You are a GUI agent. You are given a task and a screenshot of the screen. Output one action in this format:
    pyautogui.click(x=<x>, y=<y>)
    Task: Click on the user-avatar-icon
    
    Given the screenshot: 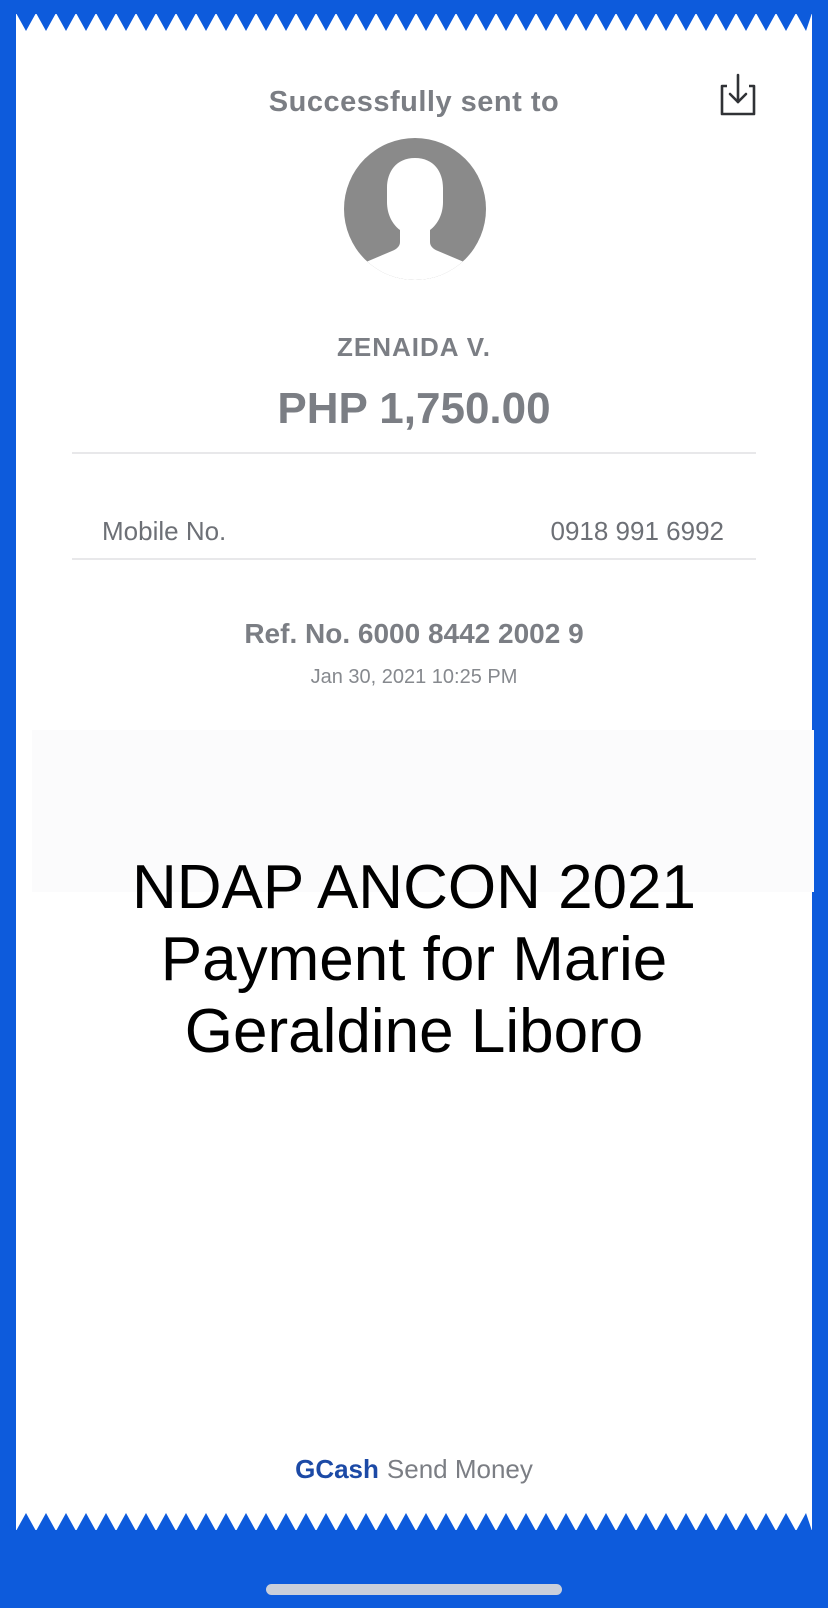 What is the action you would take?
    pyautogui.click(x=415, y=209)
    